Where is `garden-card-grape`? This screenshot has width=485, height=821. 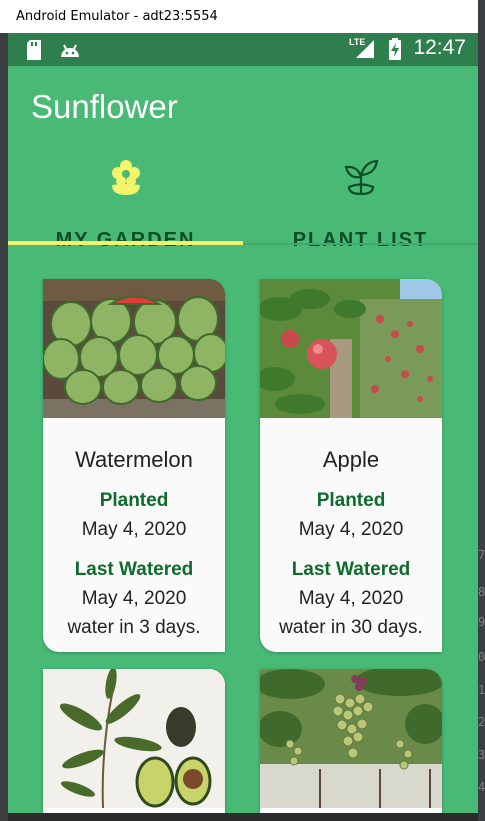 garden-card-grape is located at coordinates (351, 741).